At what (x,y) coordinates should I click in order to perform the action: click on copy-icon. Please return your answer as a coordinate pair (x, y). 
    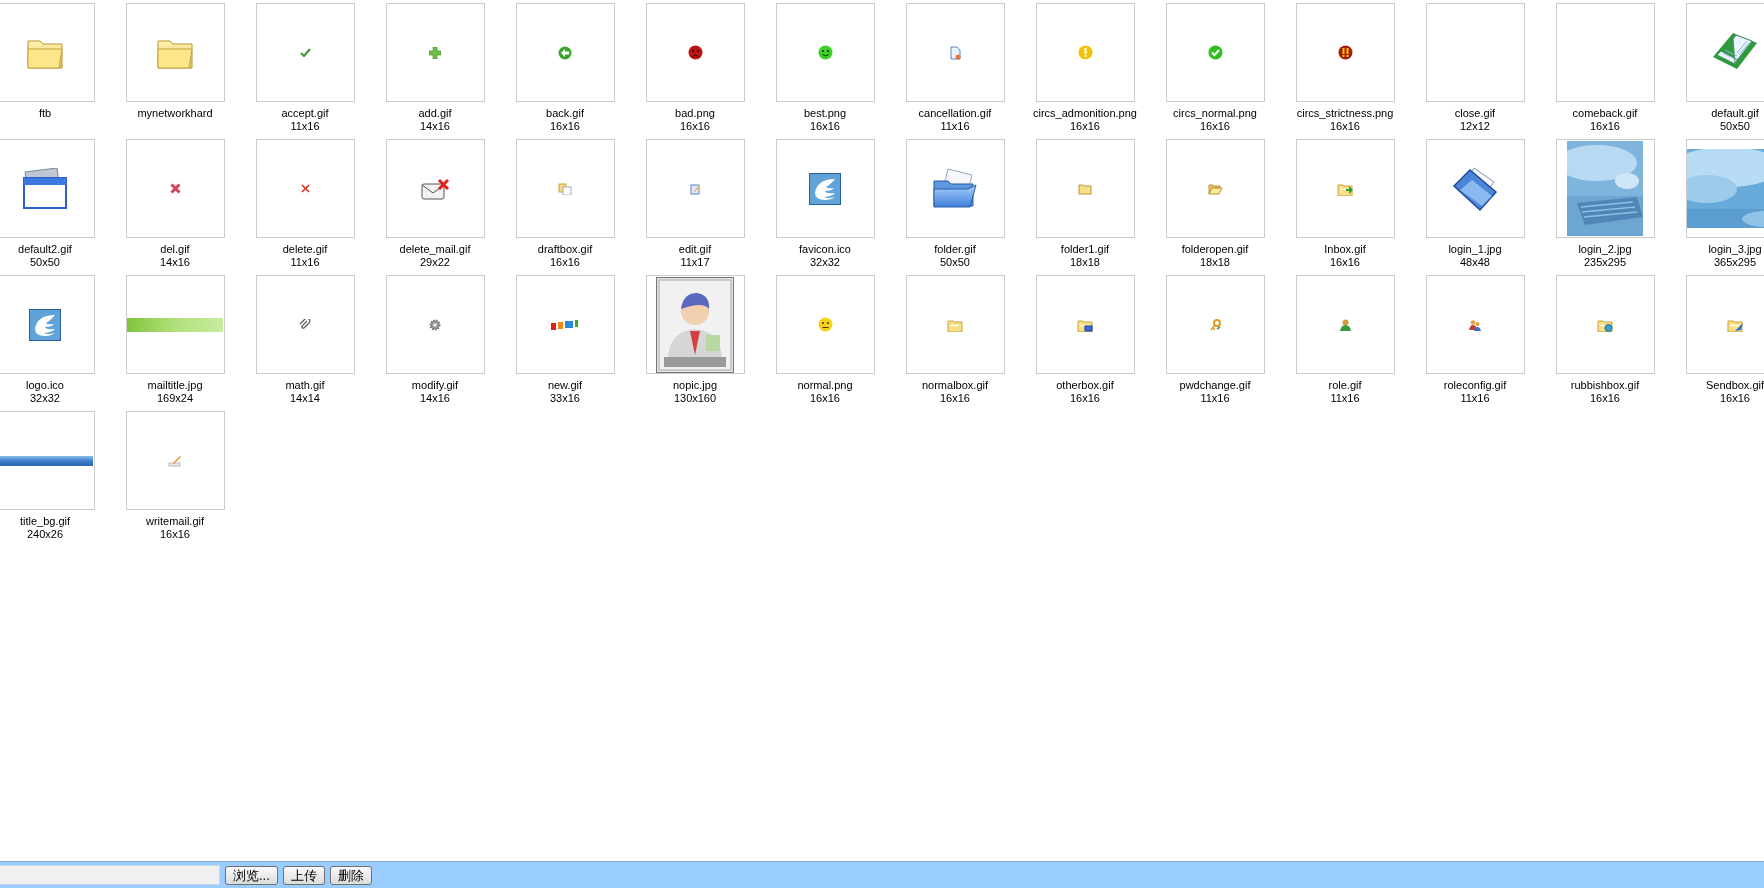
    Looking at the image, I should click on (565, 188).